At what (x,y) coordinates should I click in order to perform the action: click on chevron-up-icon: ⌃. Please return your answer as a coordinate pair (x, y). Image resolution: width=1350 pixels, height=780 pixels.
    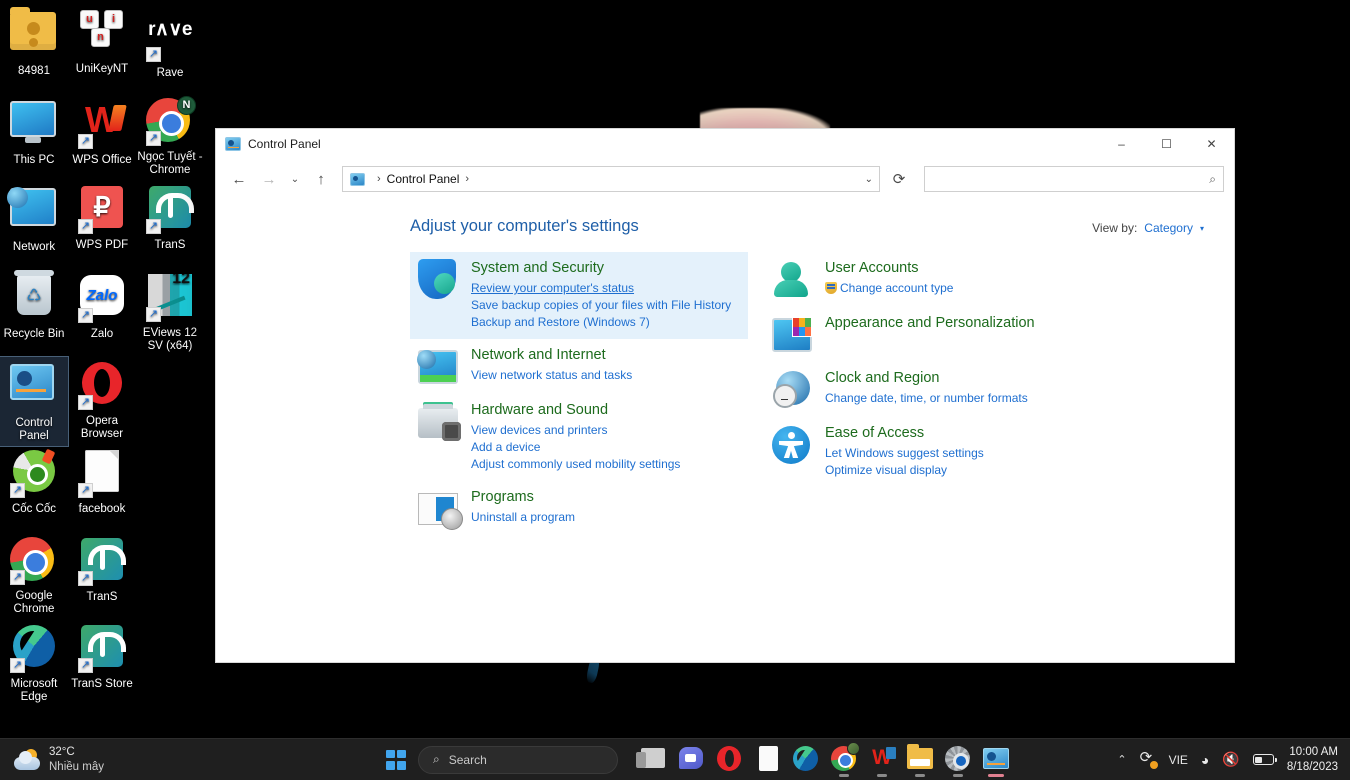
    Looking at the image, I should click on (1121, 759).